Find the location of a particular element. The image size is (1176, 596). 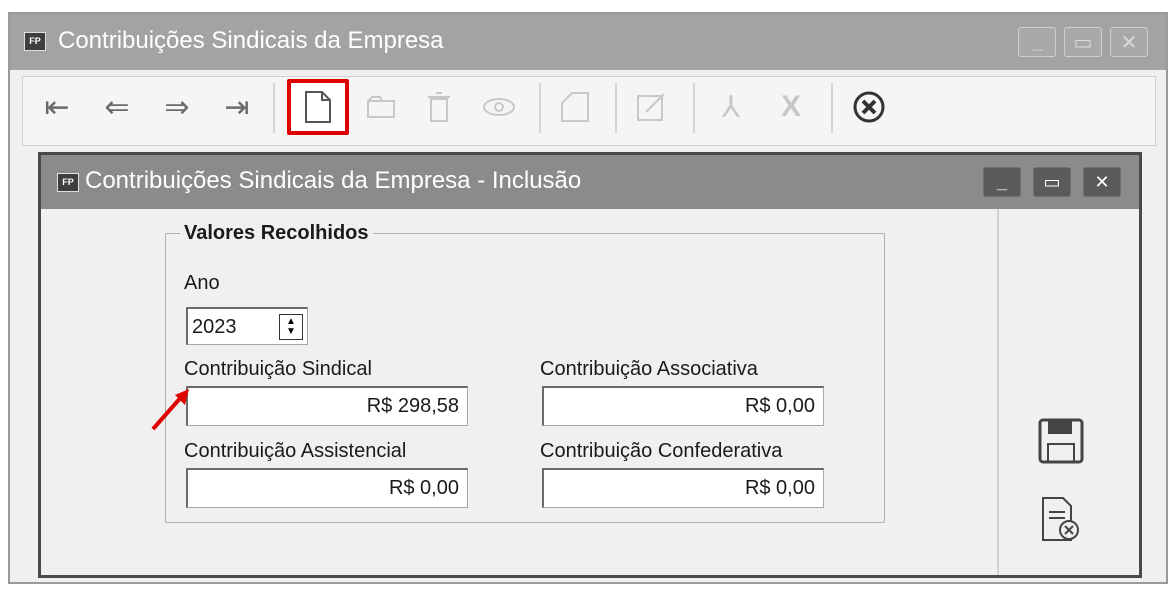

view-icon is located at coordinates (499, 107).